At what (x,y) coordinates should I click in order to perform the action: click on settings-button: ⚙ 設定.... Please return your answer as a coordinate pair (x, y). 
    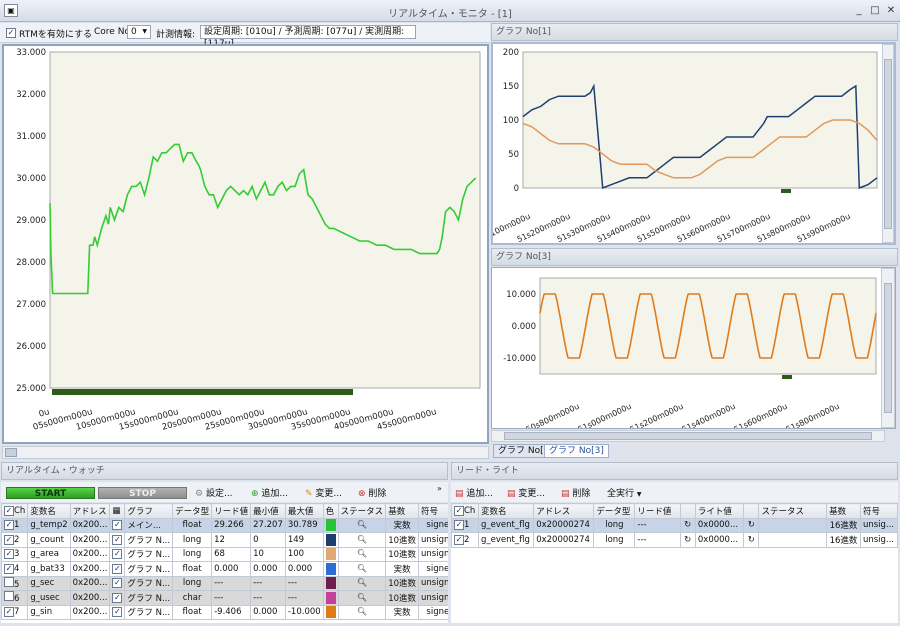
    Looking at the image, I should click on (214, 492).